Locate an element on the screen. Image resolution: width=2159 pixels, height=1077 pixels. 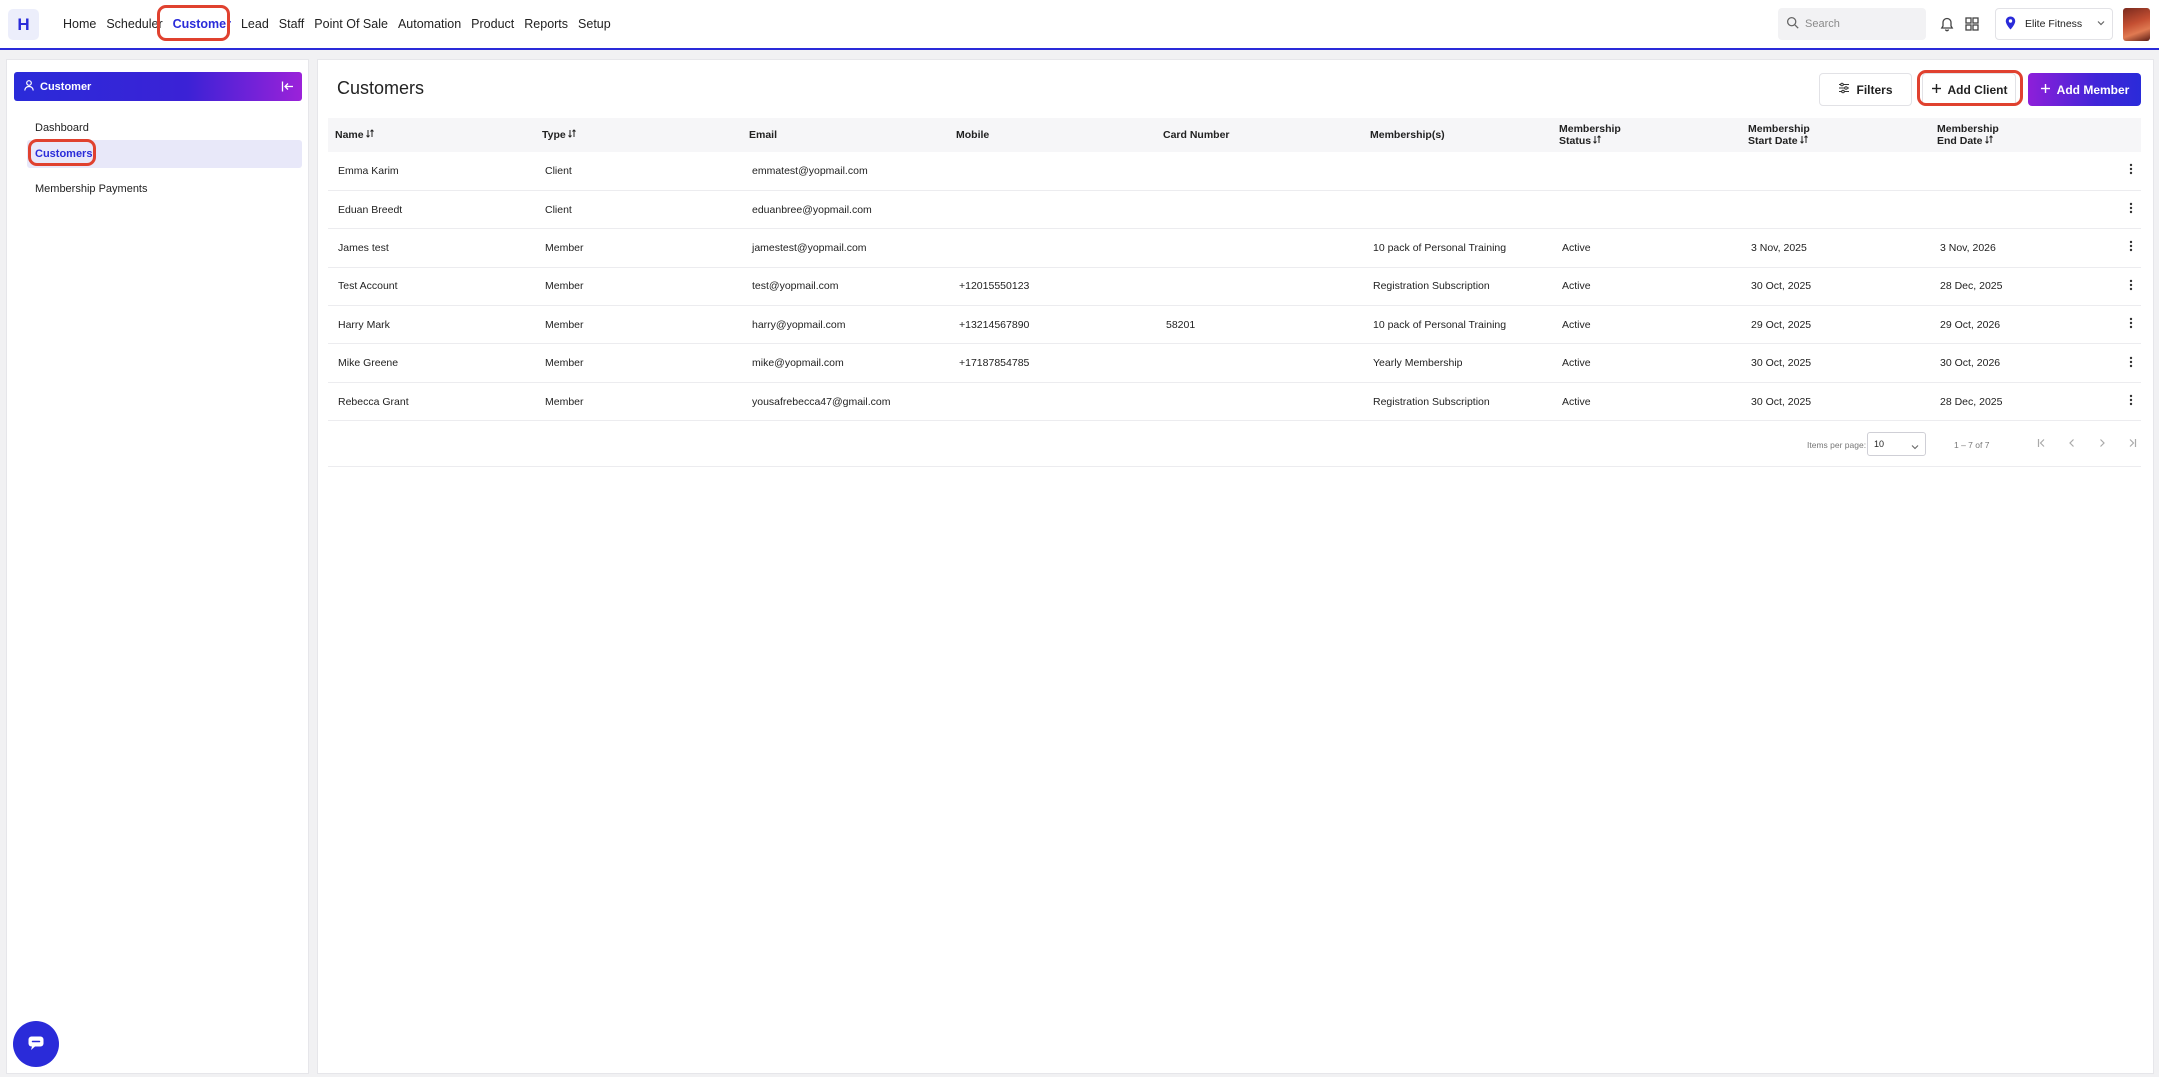
items-per-page-select: 10 is located at coordinates (1896, 444).